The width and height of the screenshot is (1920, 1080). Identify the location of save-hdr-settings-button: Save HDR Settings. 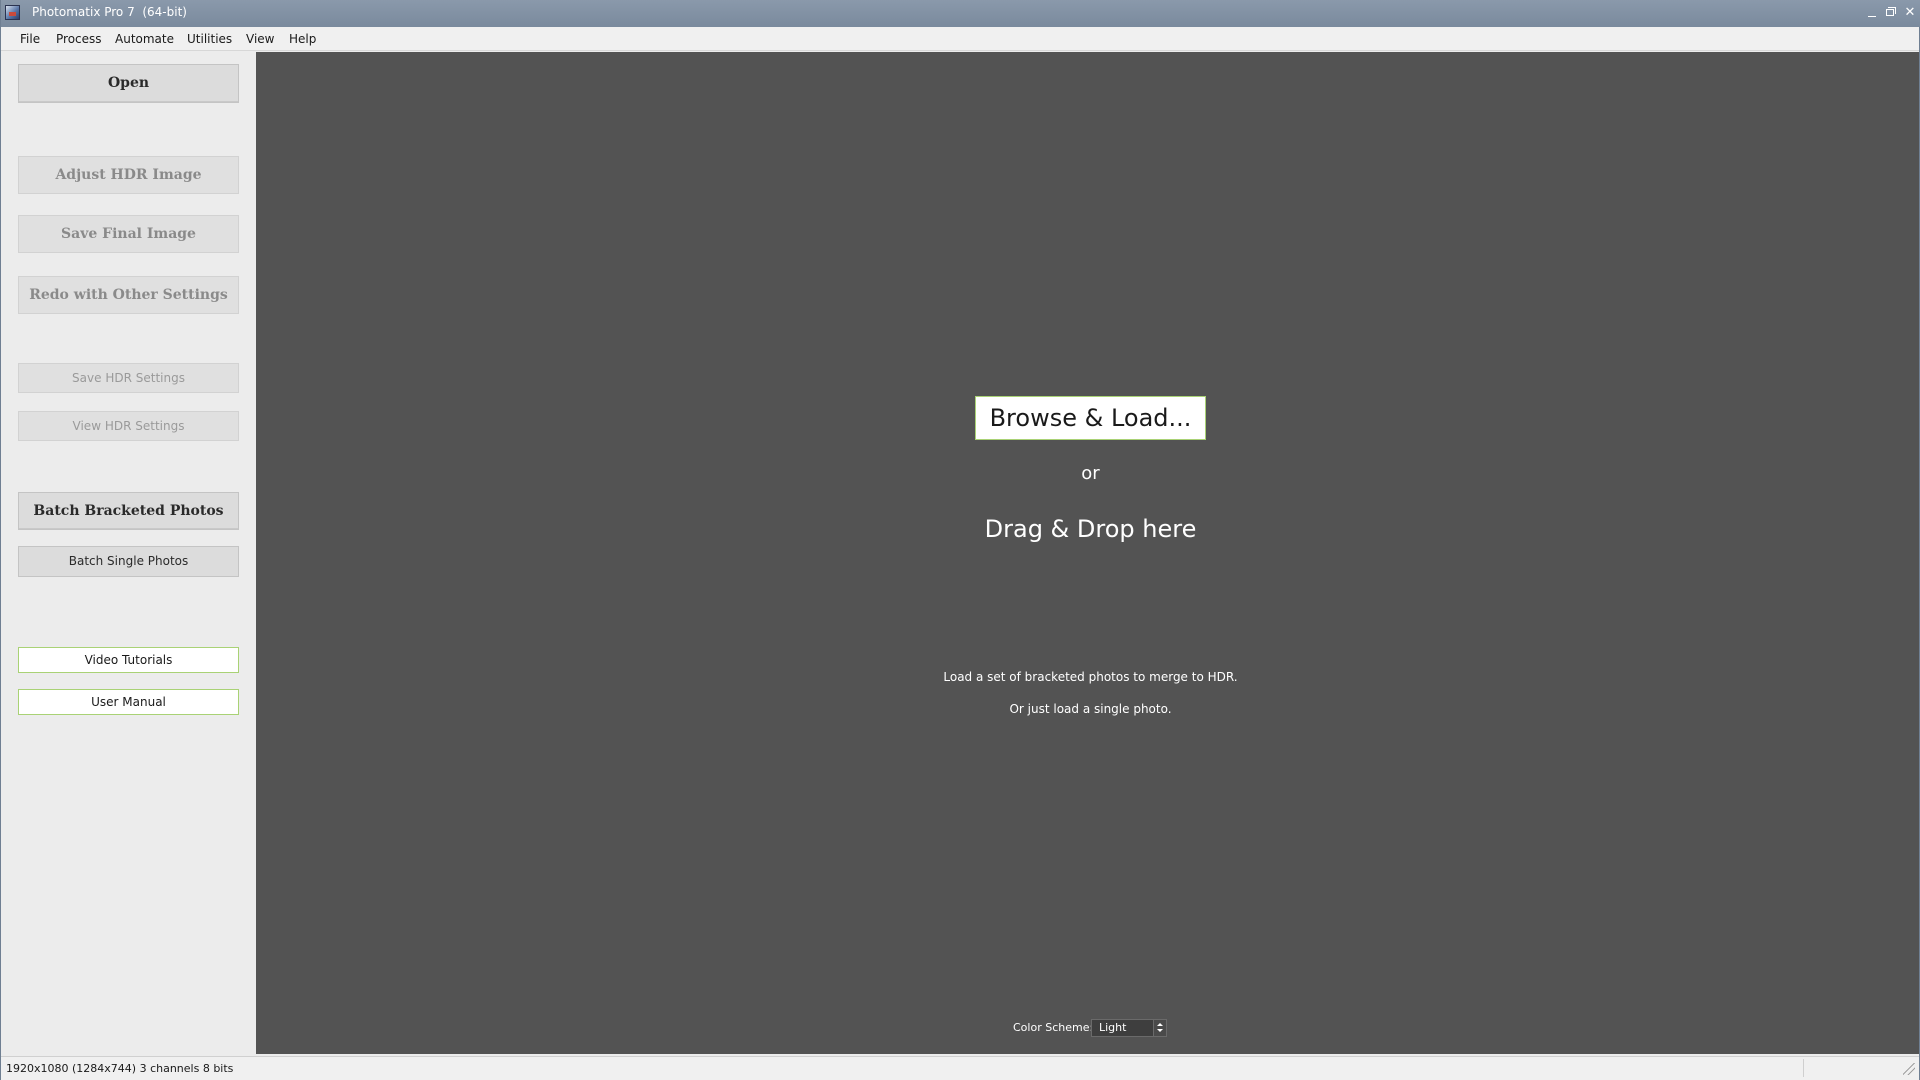
(128, 378).